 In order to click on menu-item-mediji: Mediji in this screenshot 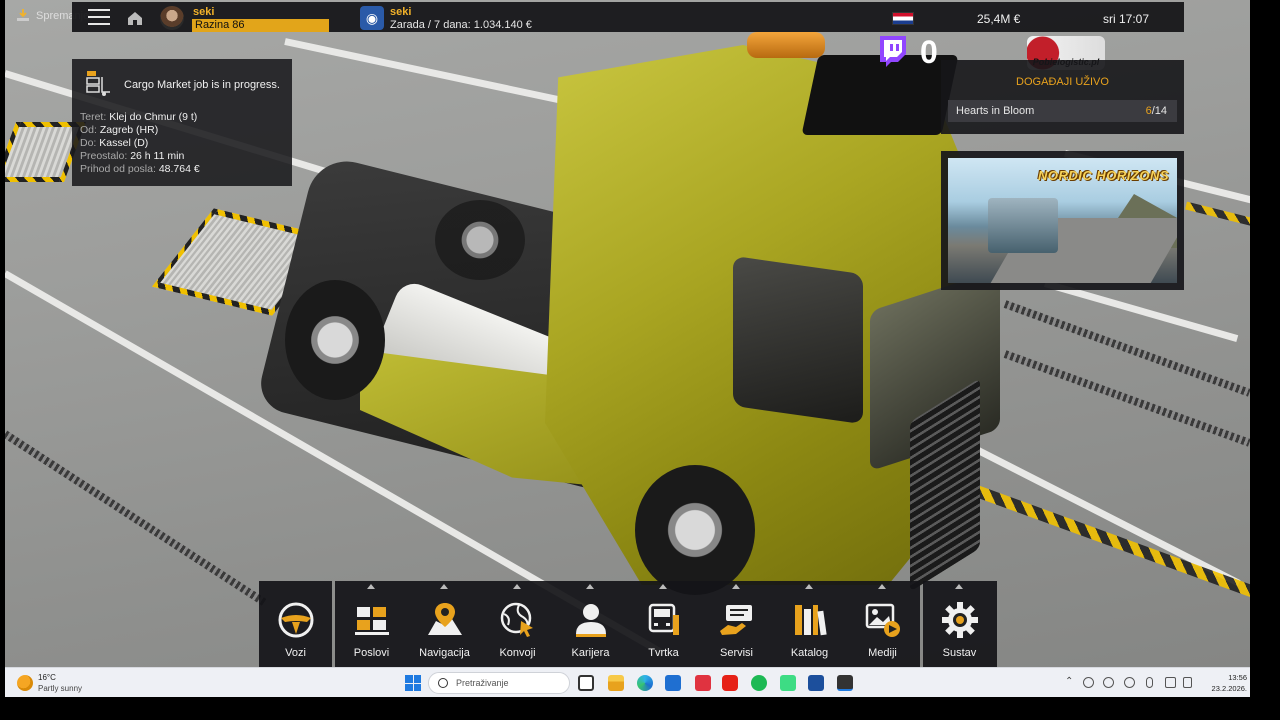, I will do `click(882, 624)`.